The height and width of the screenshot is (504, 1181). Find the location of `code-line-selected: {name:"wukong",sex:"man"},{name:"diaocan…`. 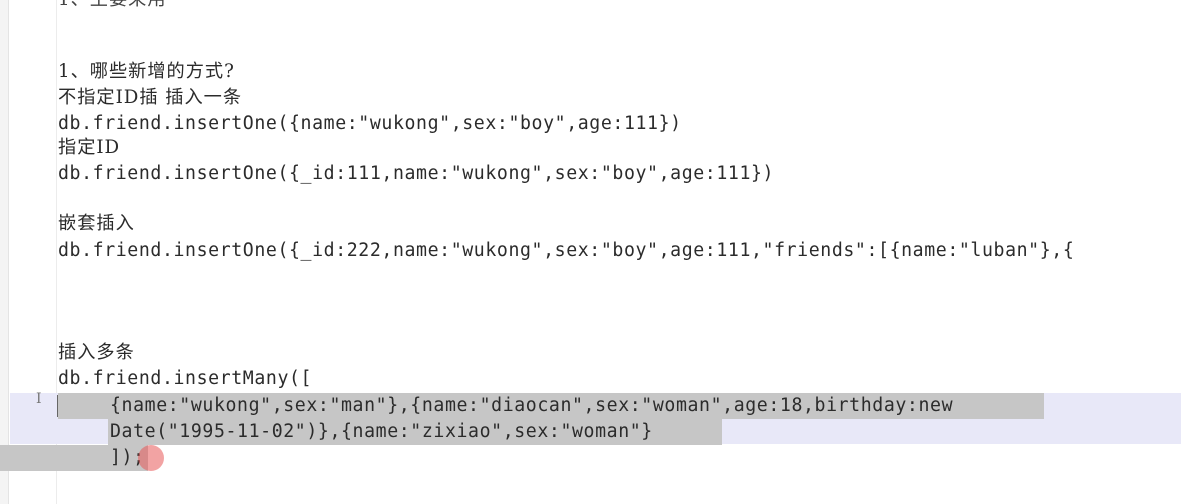

code-line-selected: {name:"wukong",sex:"man"},{name:"diaocan… is located at coordinates (532, 405).